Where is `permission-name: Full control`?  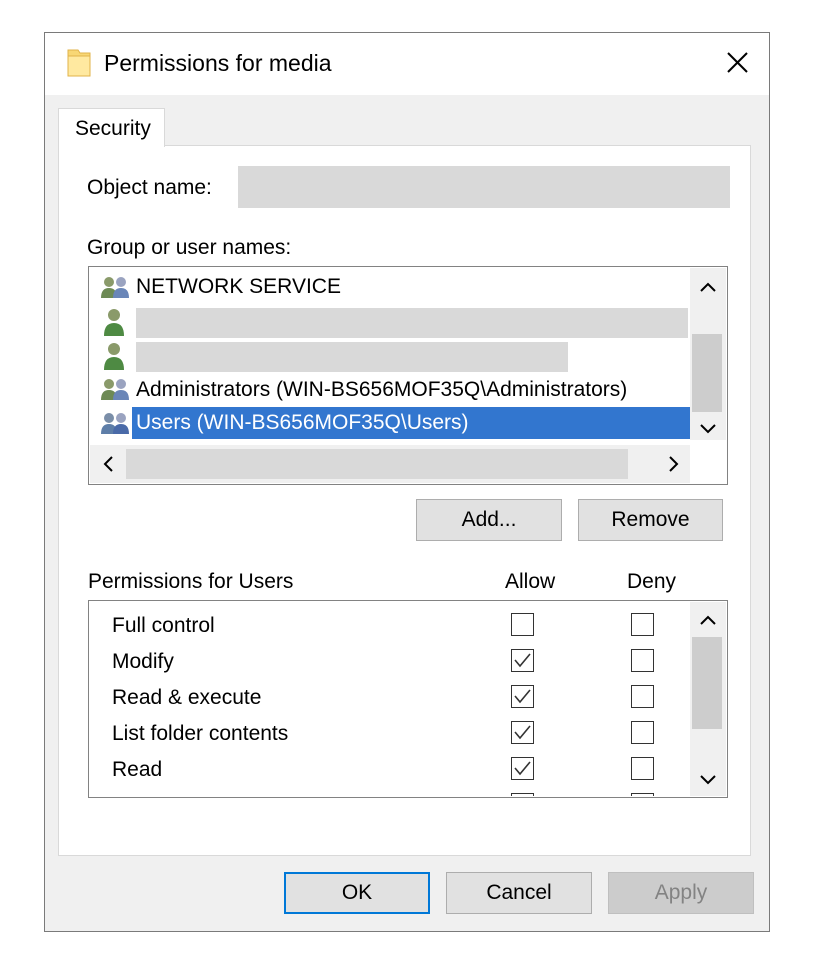
permission-name: Full control is located at coordinates (163, 625).